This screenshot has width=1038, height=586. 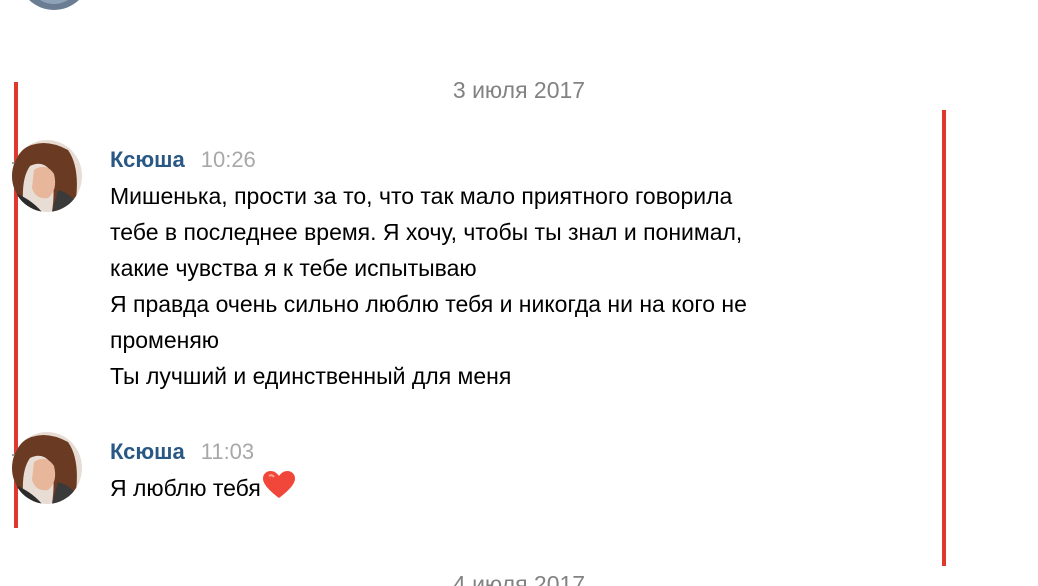 I want to click on message-line: Ты лучший и единственный для меня, so click(x=311, y=376).